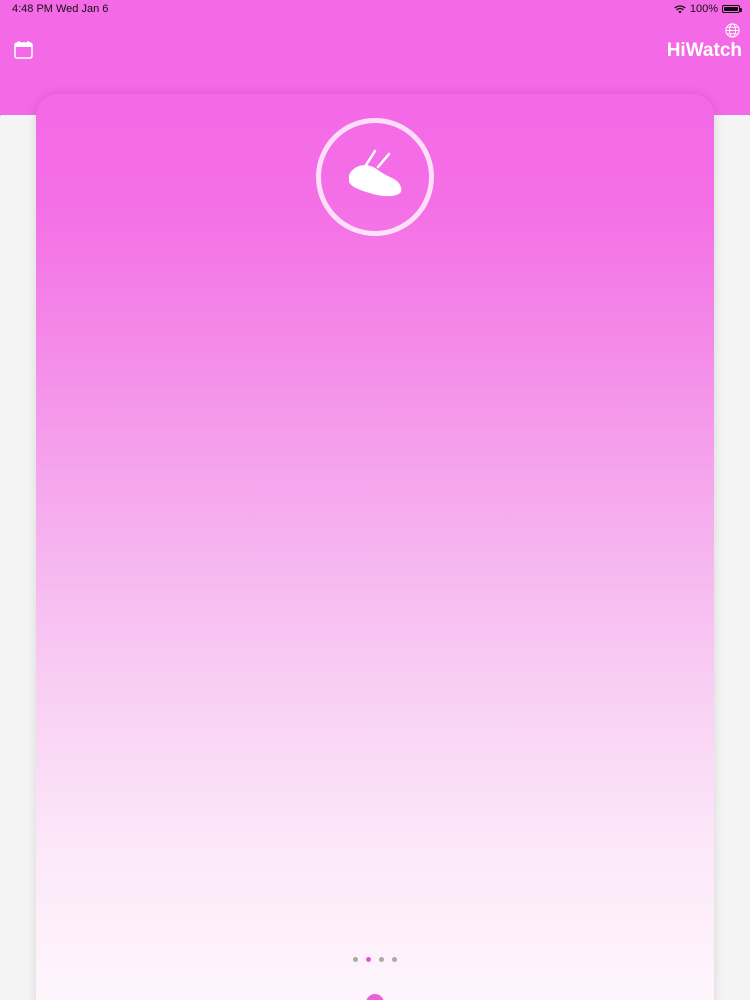  What do you see at coordinates (18, 100) in the screenshot?
I see `header-left-wedge` at bounding box center [18, 100].